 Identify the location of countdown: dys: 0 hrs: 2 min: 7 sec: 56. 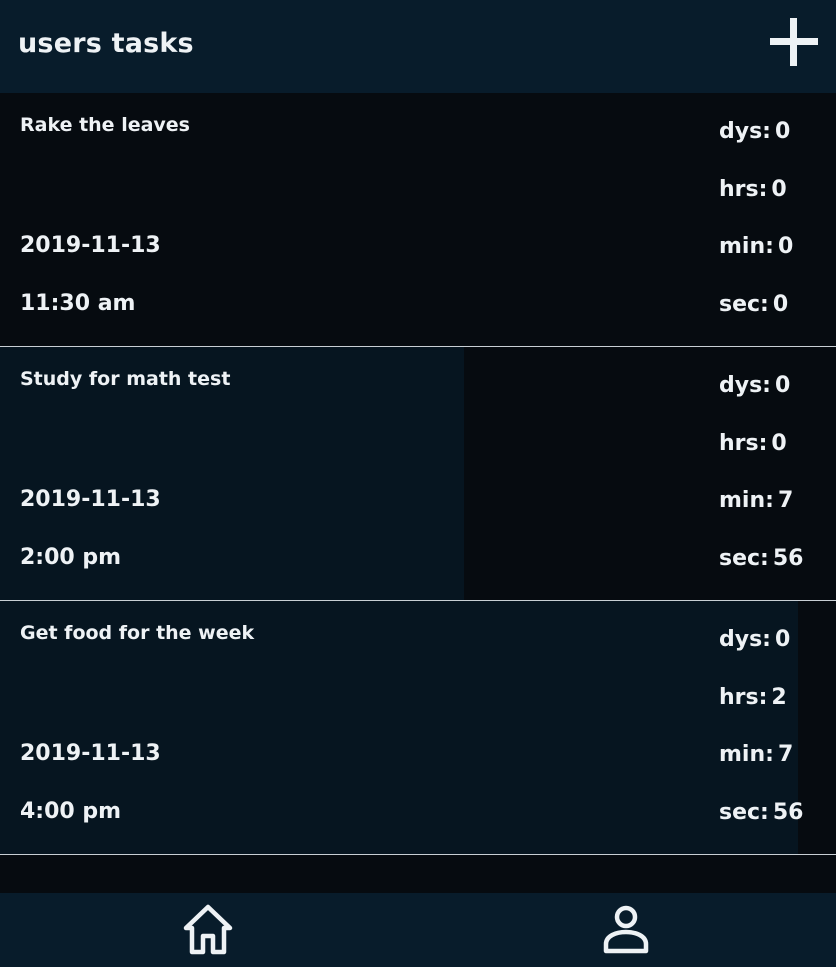
(761, 740).